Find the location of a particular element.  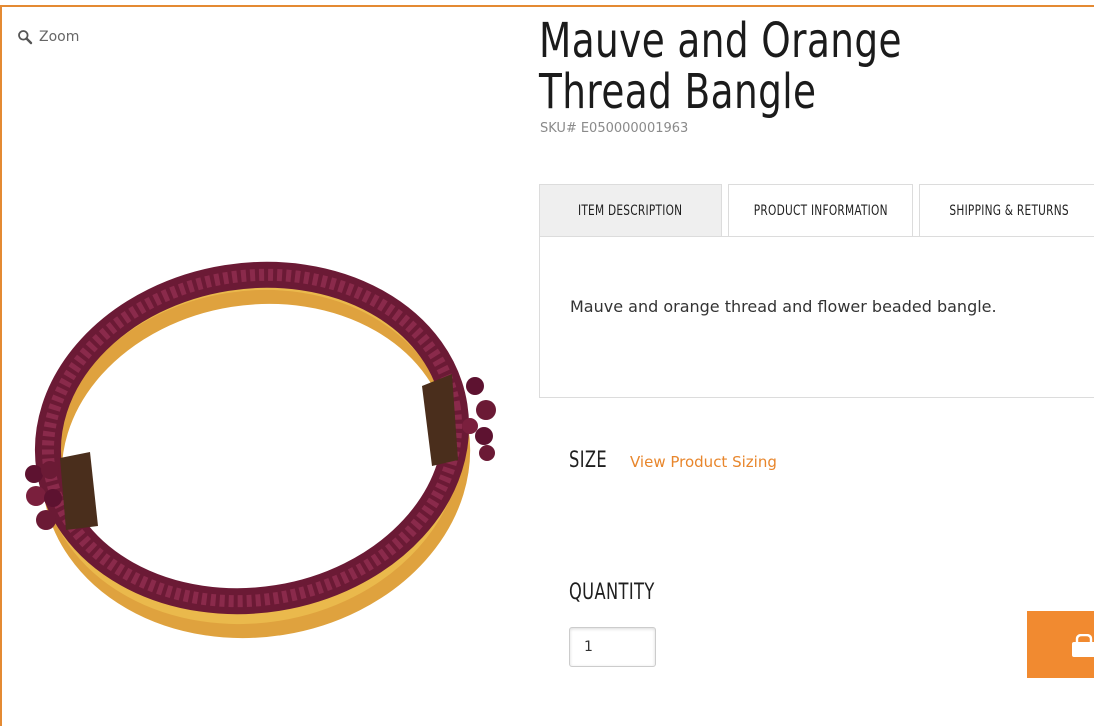

size-label: SIZE is located at coordinates (588, 460).